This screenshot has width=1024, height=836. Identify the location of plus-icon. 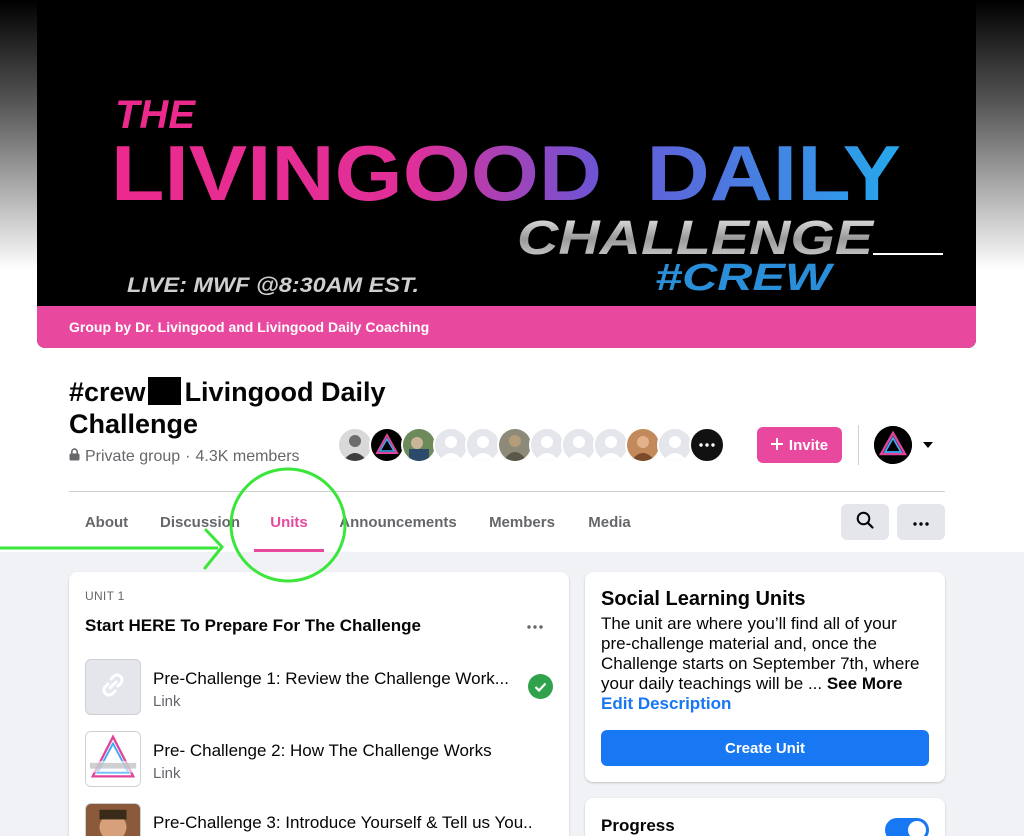
(776, 445).